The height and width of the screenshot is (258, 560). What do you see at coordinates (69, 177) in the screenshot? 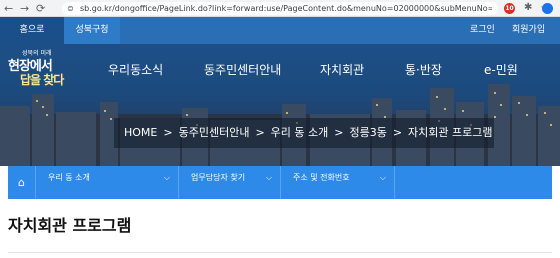
I see `subnav-dropdown-label: 우리 동 소개` at bounding box center [69, 177].